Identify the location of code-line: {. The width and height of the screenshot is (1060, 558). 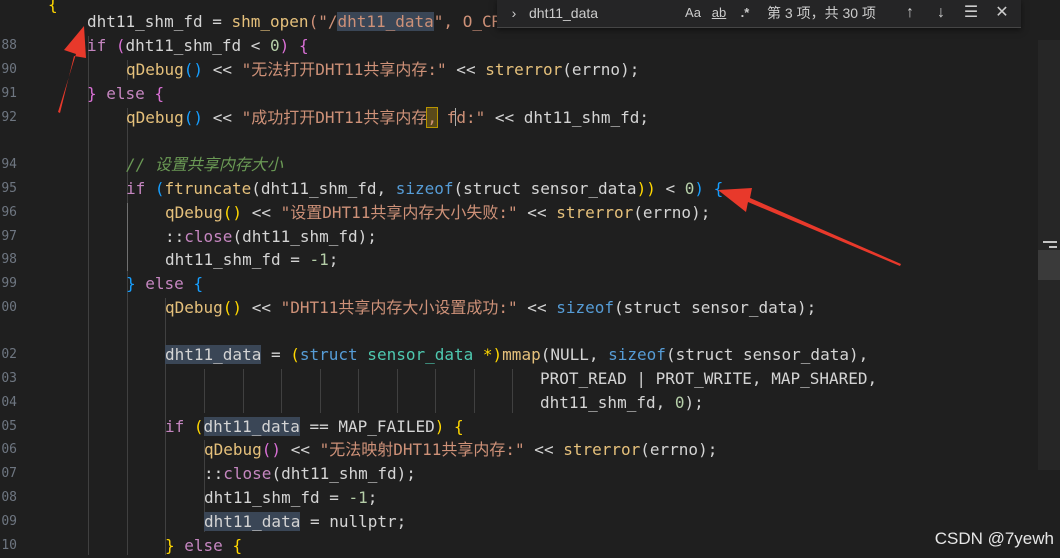
(53, 8).